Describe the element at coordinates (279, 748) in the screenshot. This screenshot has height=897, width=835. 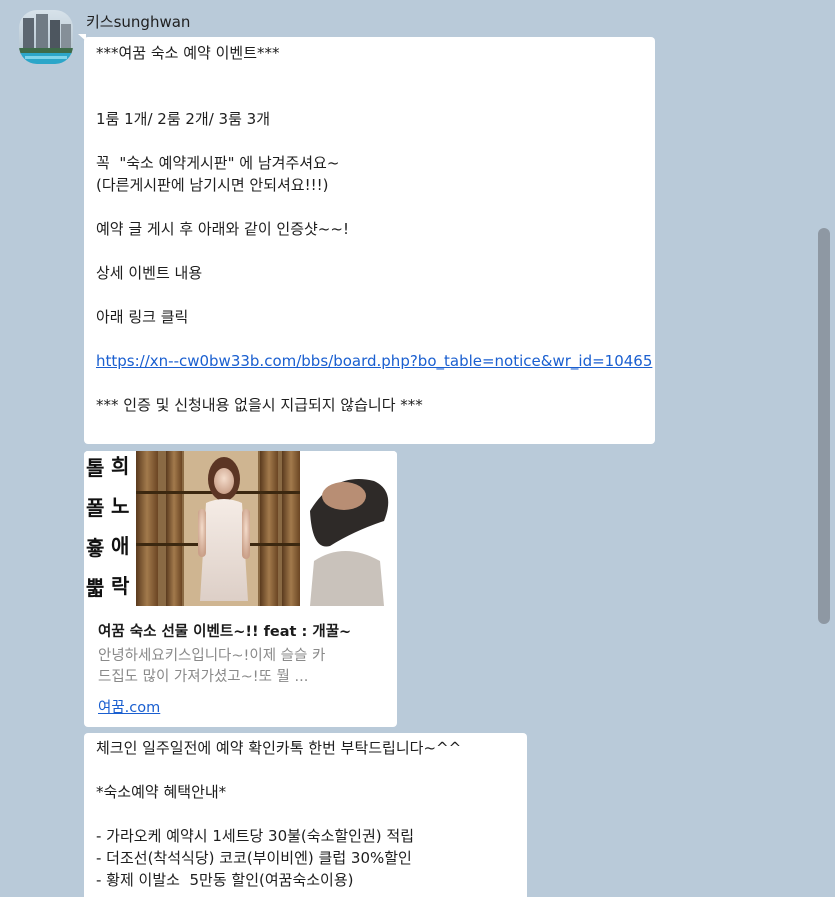
I see `message-text: 체크인 일주일전에 예약 확인카톡 한번 부탁드립니다~^^` at that location.